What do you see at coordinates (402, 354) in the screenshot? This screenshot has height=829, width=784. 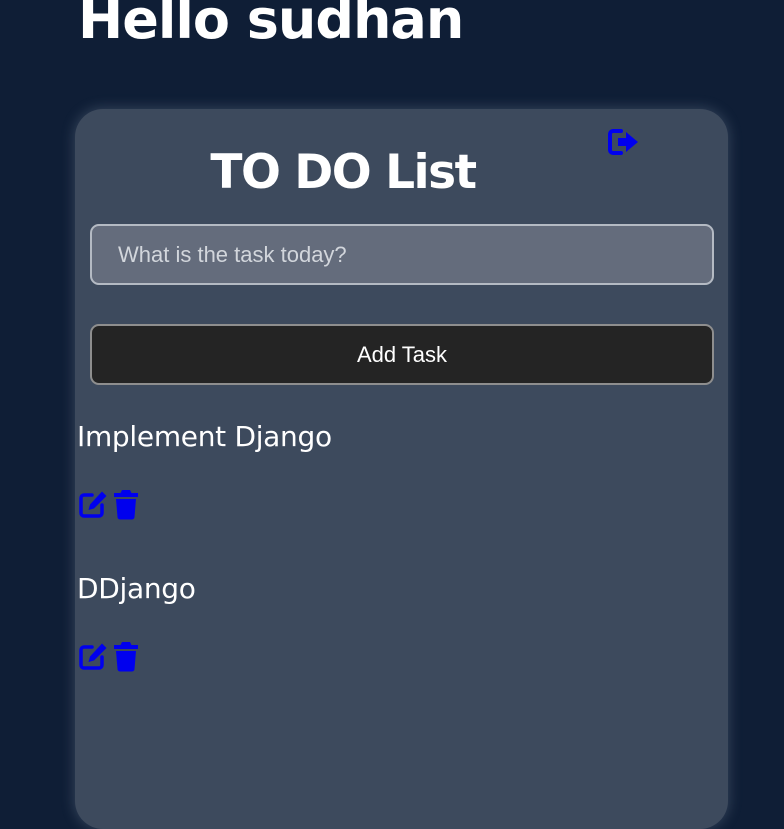 I see `add-task-button: Add Task` at bounding box center [402, 354].